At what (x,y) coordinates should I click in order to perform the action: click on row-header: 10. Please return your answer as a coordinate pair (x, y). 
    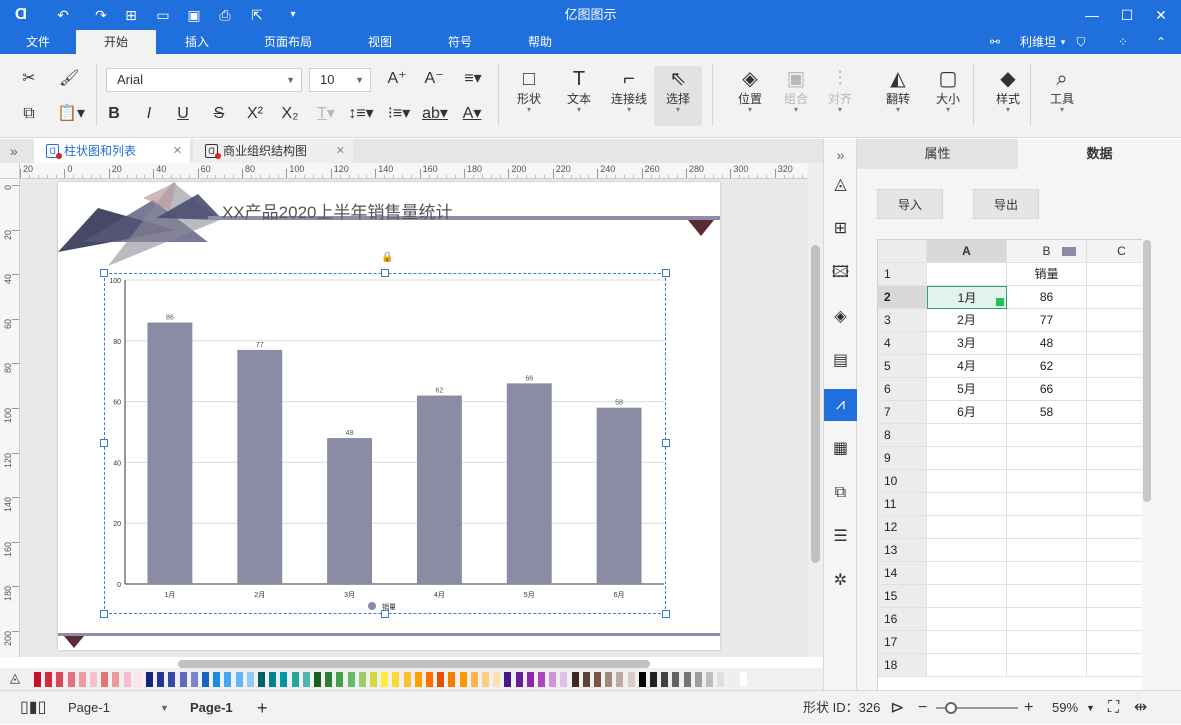
    Looking at the image, I should click on (902, 481).